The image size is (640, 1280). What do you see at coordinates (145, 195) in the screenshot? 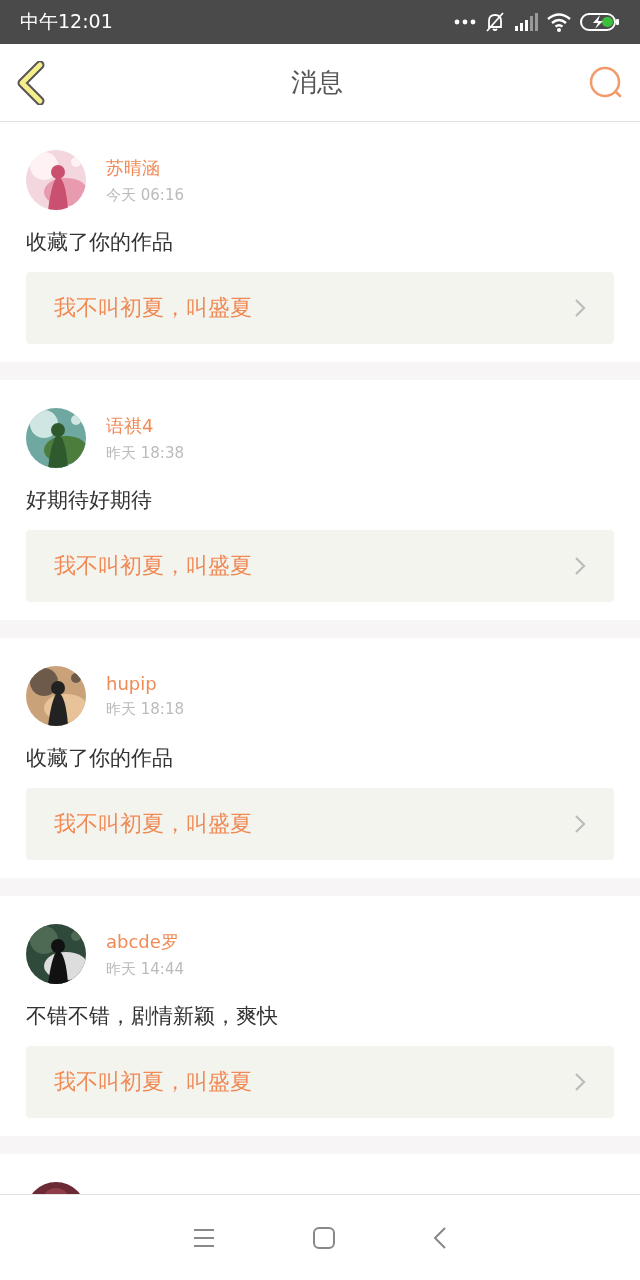
I see `message-time: 今天 06:16` at bounding box center [145, 195].